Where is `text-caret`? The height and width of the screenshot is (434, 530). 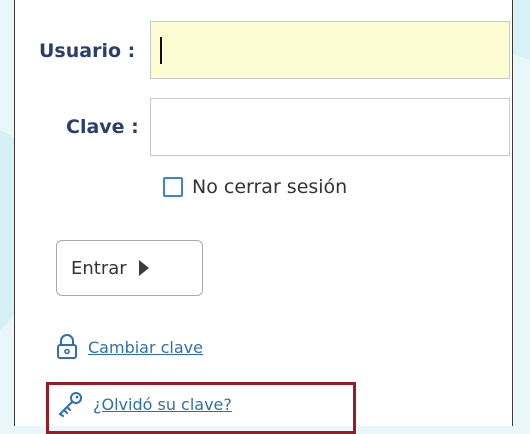 text-caret is located at coordinates (161, 50).